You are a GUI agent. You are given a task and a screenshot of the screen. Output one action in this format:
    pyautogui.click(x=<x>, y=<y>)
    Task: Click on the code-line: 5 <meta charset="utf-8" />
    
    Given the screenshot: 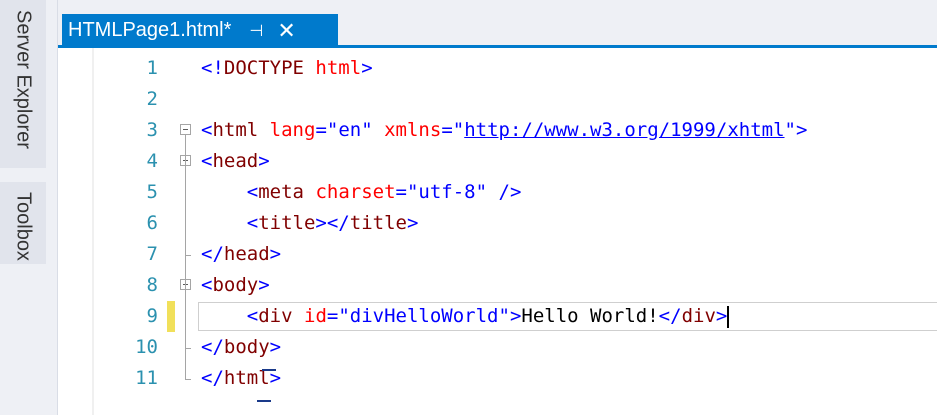 What is the action you would take?
    pyautogui.click(x=515, y=192)
    